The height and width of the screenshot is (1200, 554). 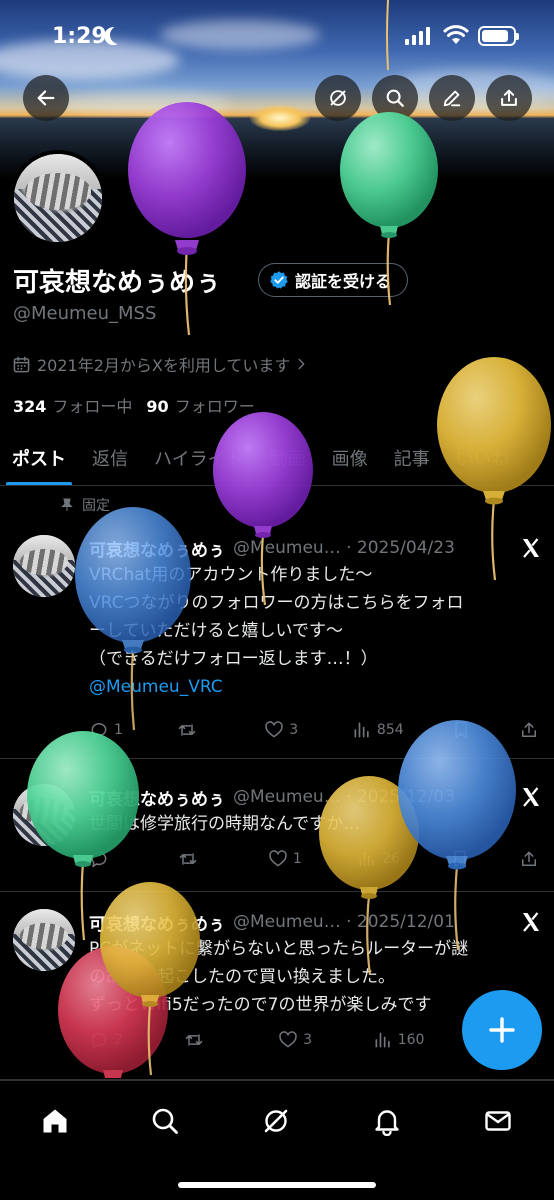 I want to click on profile-handle: @Meumeu_MSS, so click(x=85, y=313).